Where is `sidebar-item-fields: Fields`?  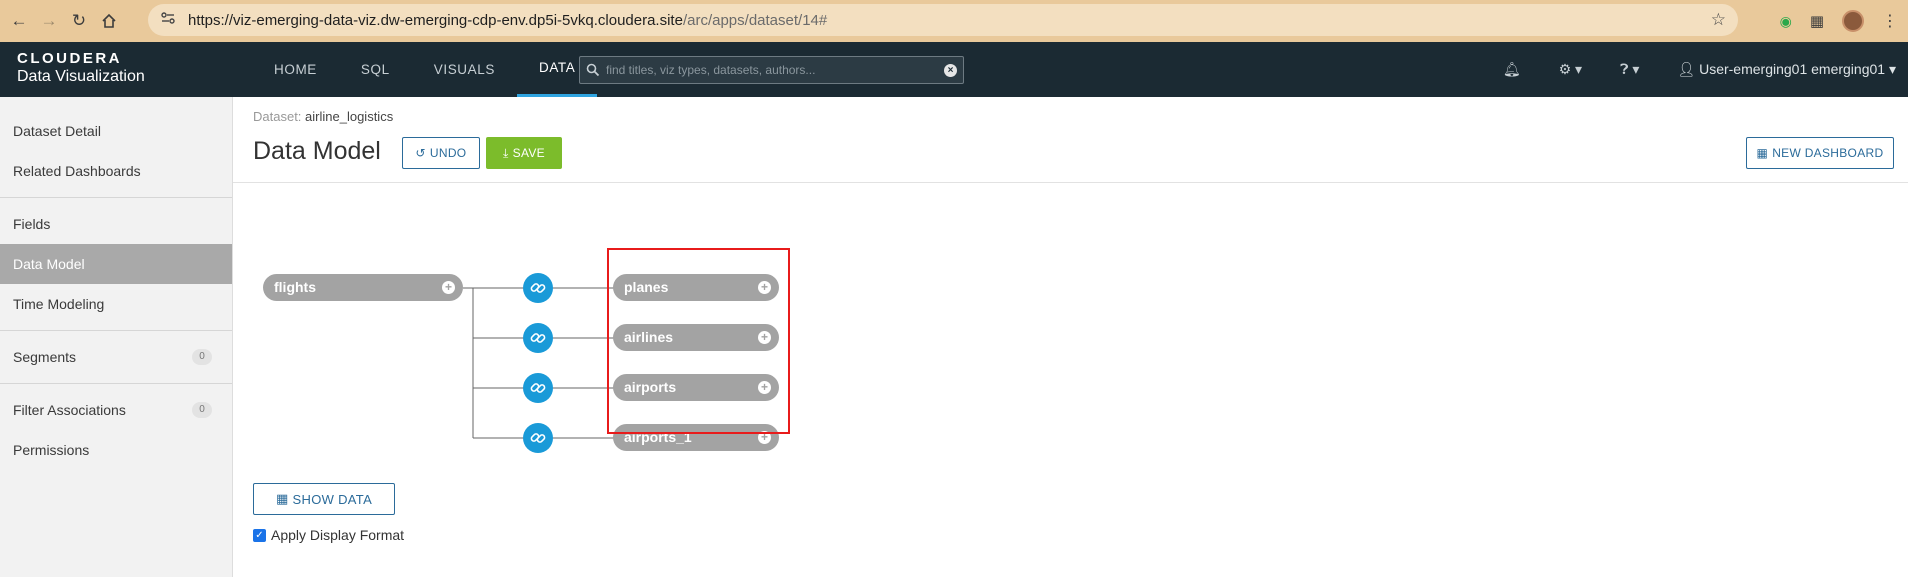 sidebar-item-fields: Fields is located at coordinates (116, 224).